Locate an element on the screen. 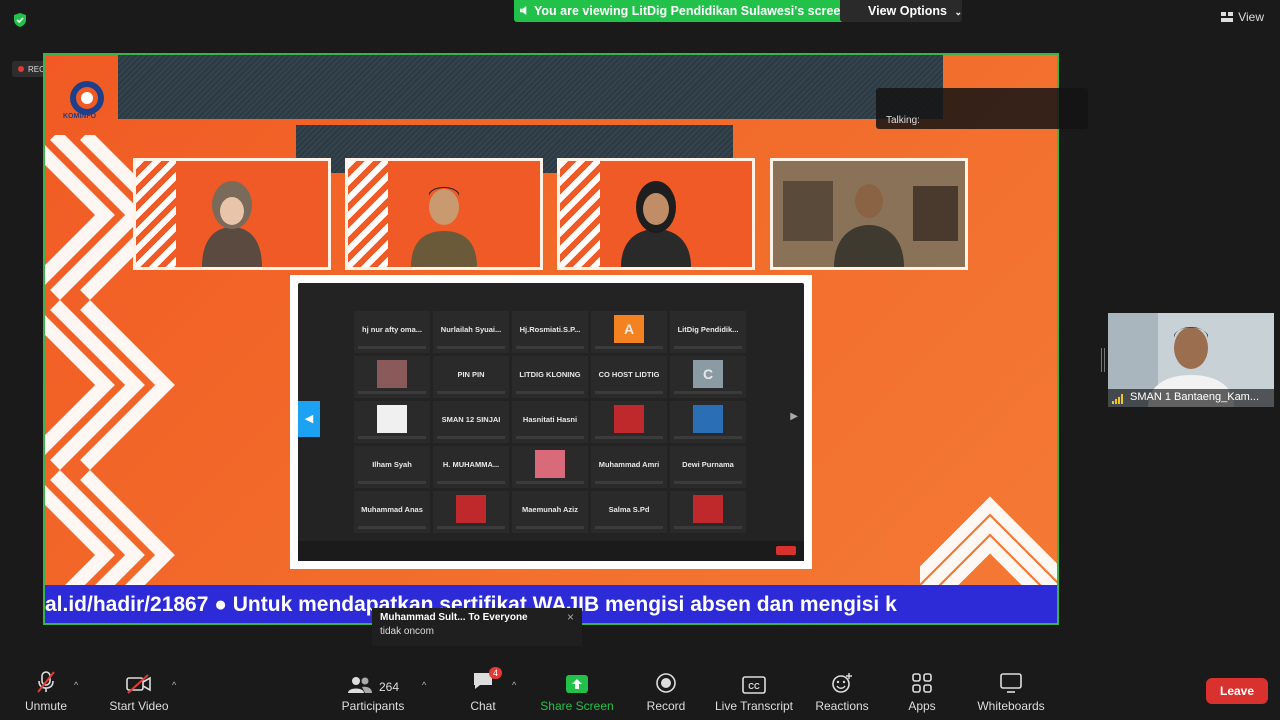 This screenshot has width=1280, height=720. inner-prev-page-button: ◀ is located at coordinates (309, 419).